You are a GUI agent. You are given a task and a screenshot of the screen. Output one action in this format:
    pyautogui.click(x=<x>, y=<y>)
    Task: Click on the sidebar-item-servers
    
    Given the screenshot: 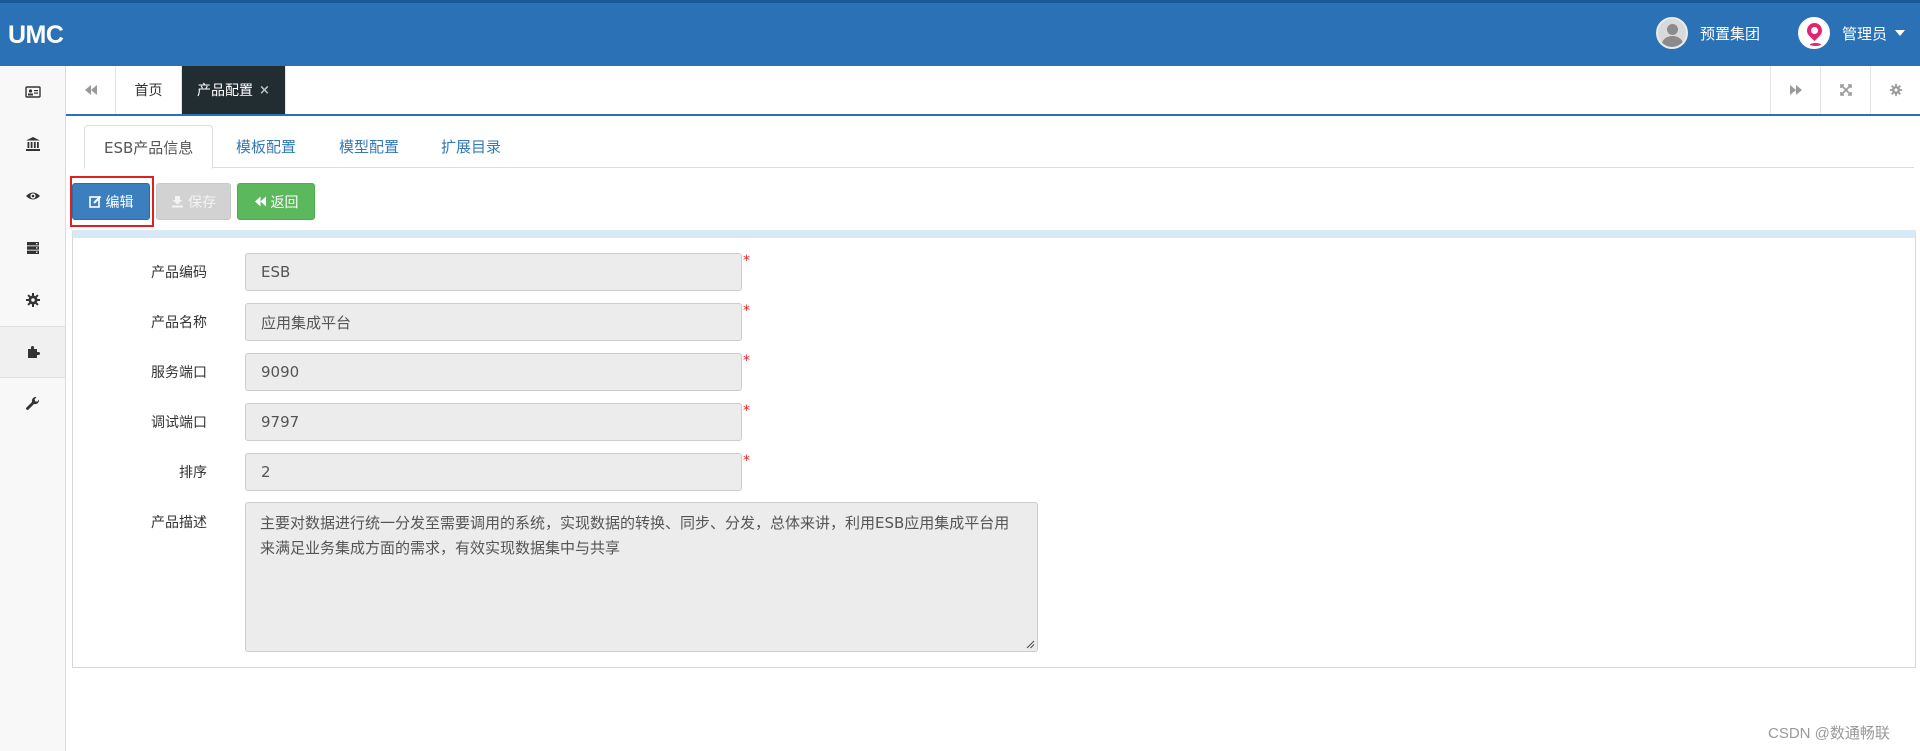 What is the action you would take?
    pyautogui.click(x=32, y=248)
    